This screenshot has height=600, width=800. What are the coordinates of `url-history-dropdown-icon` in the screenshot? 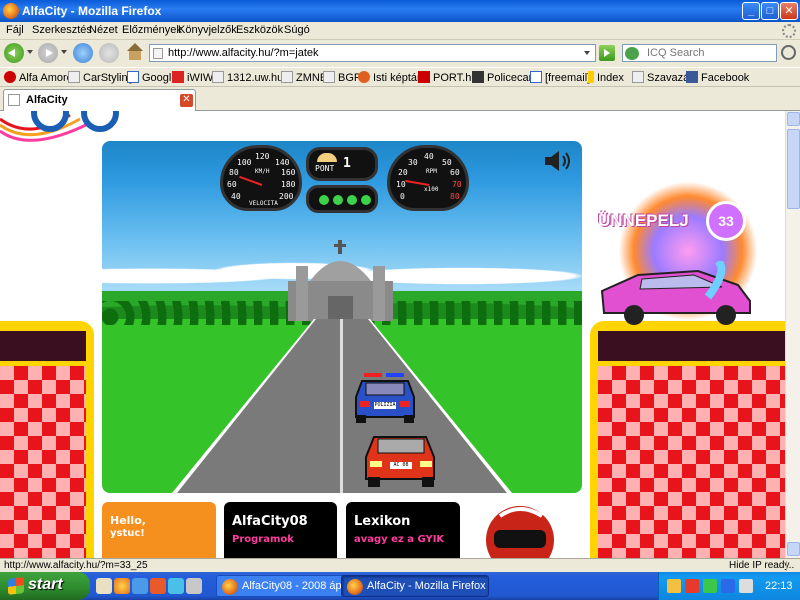 It's located at (587, 54).